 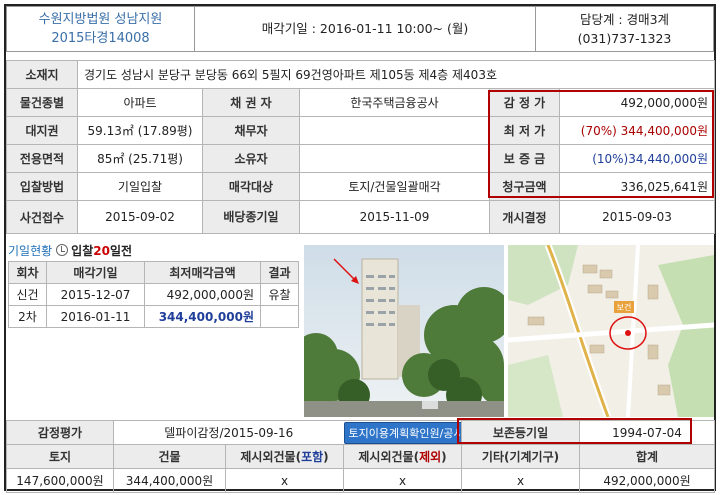 I want to click on appraisal-label: 감 정 가, so click(x=524, y=102).